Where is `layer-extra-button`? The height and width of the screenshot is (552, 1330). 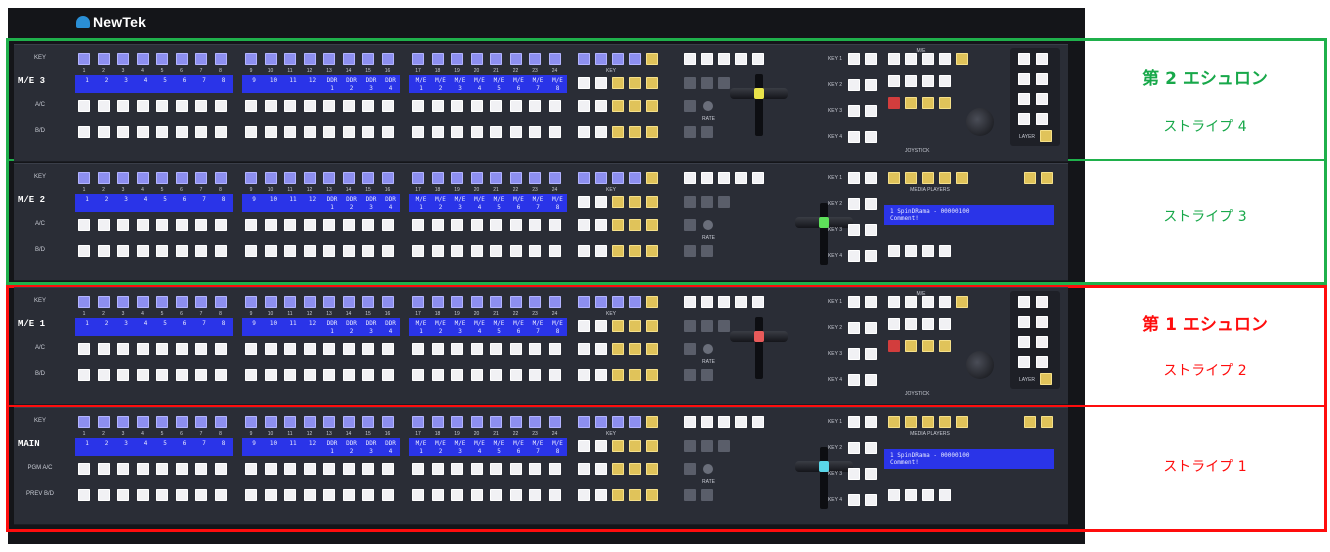
layer-extra-button is located at coordinates (1046, 379).